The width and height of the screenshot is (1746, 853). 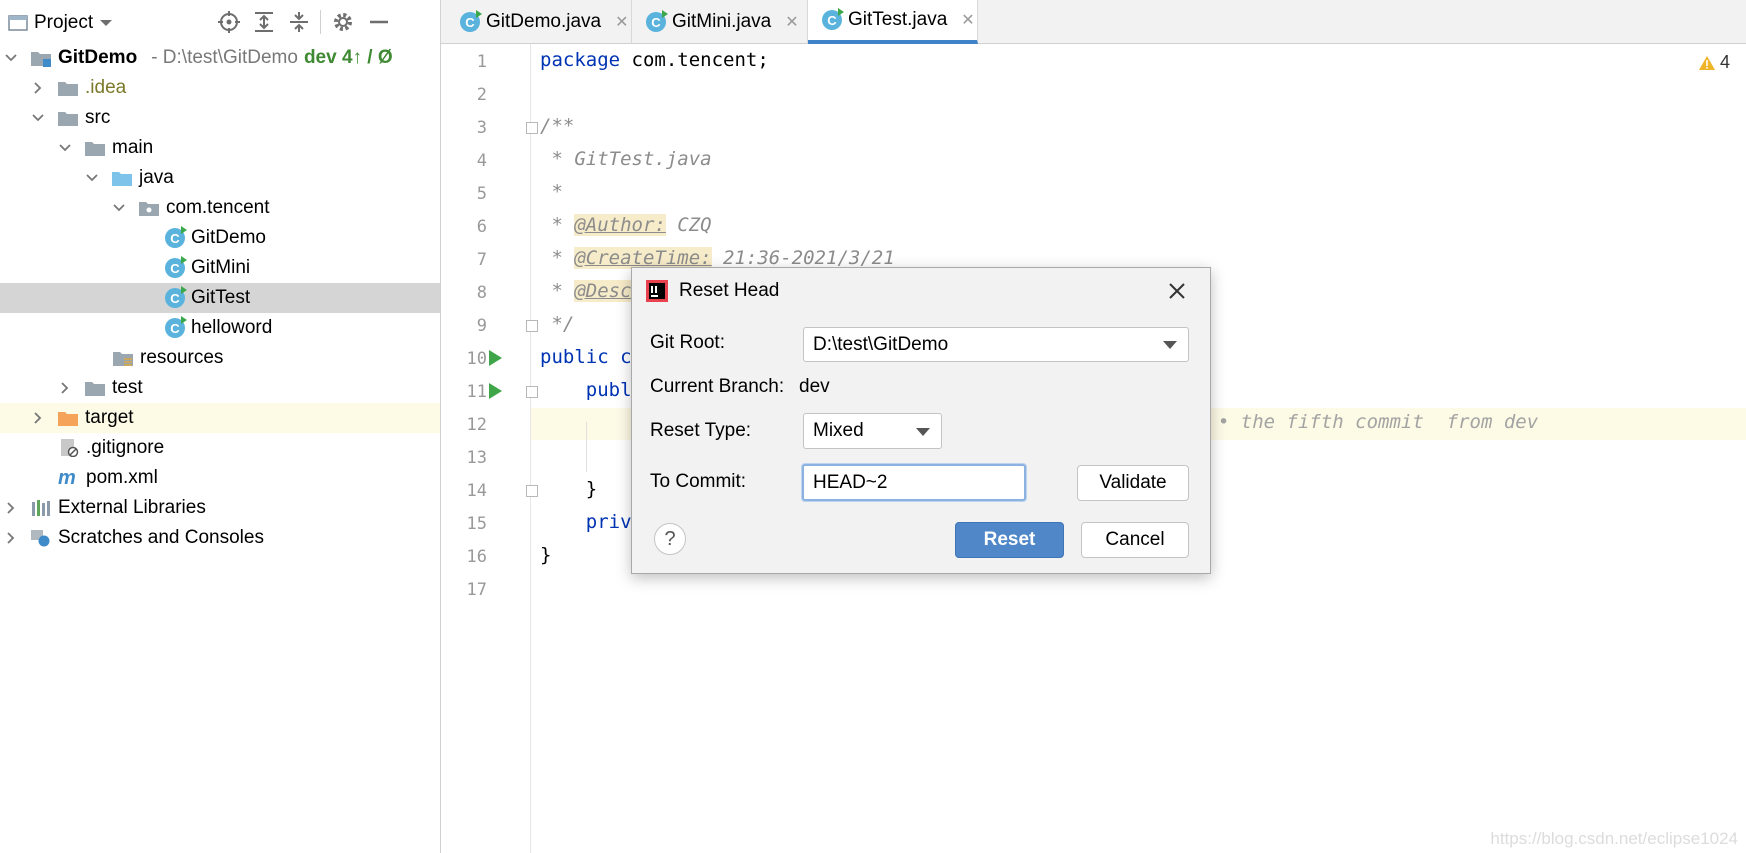 I want to click on hide-panel-icon, so click(x=379, y=22).